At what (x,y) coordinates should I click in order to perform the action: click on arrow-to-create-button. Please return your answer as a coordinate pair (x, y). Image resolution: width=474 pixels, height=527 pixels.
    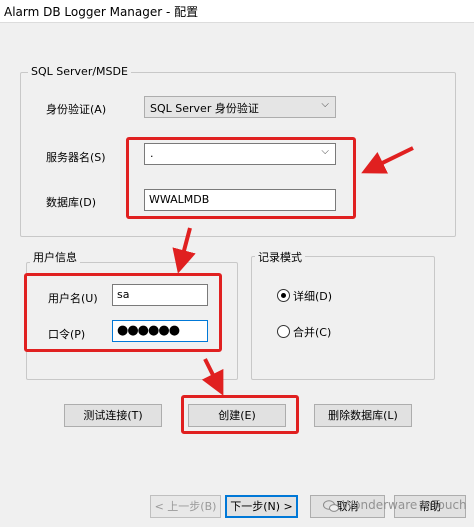
    Looking at the image, I should click on (212, 377).